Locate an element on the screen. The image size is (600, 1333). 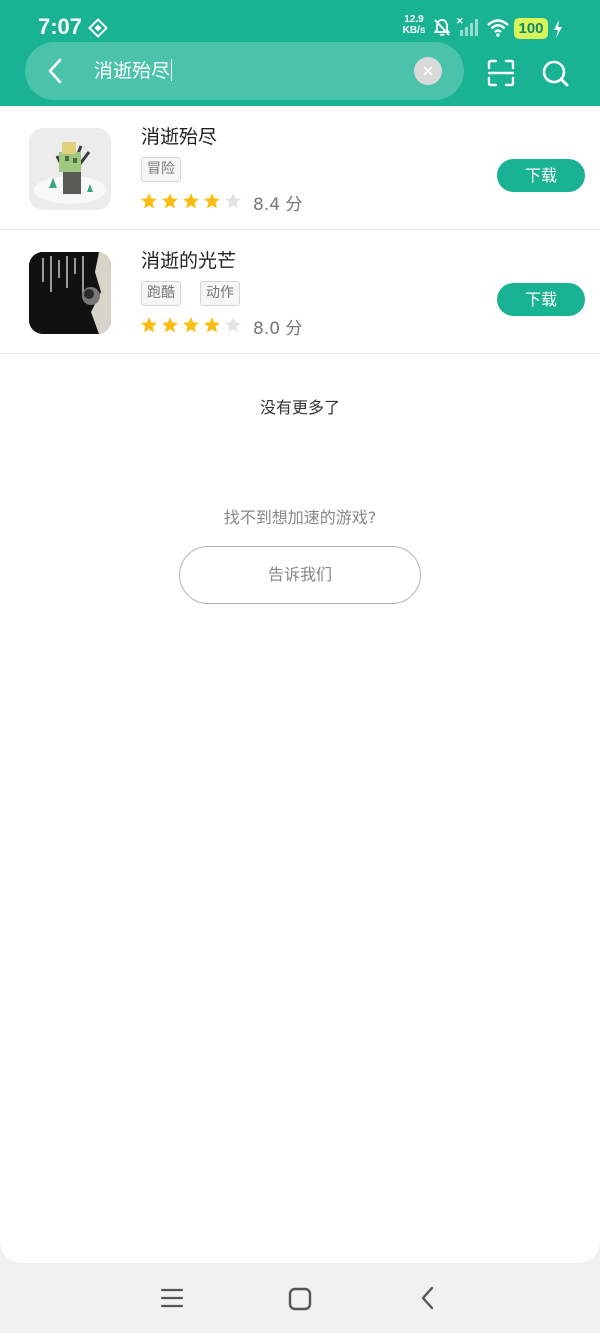
tag-list: 跑酷 动作 is located at coordinates (190, 293).